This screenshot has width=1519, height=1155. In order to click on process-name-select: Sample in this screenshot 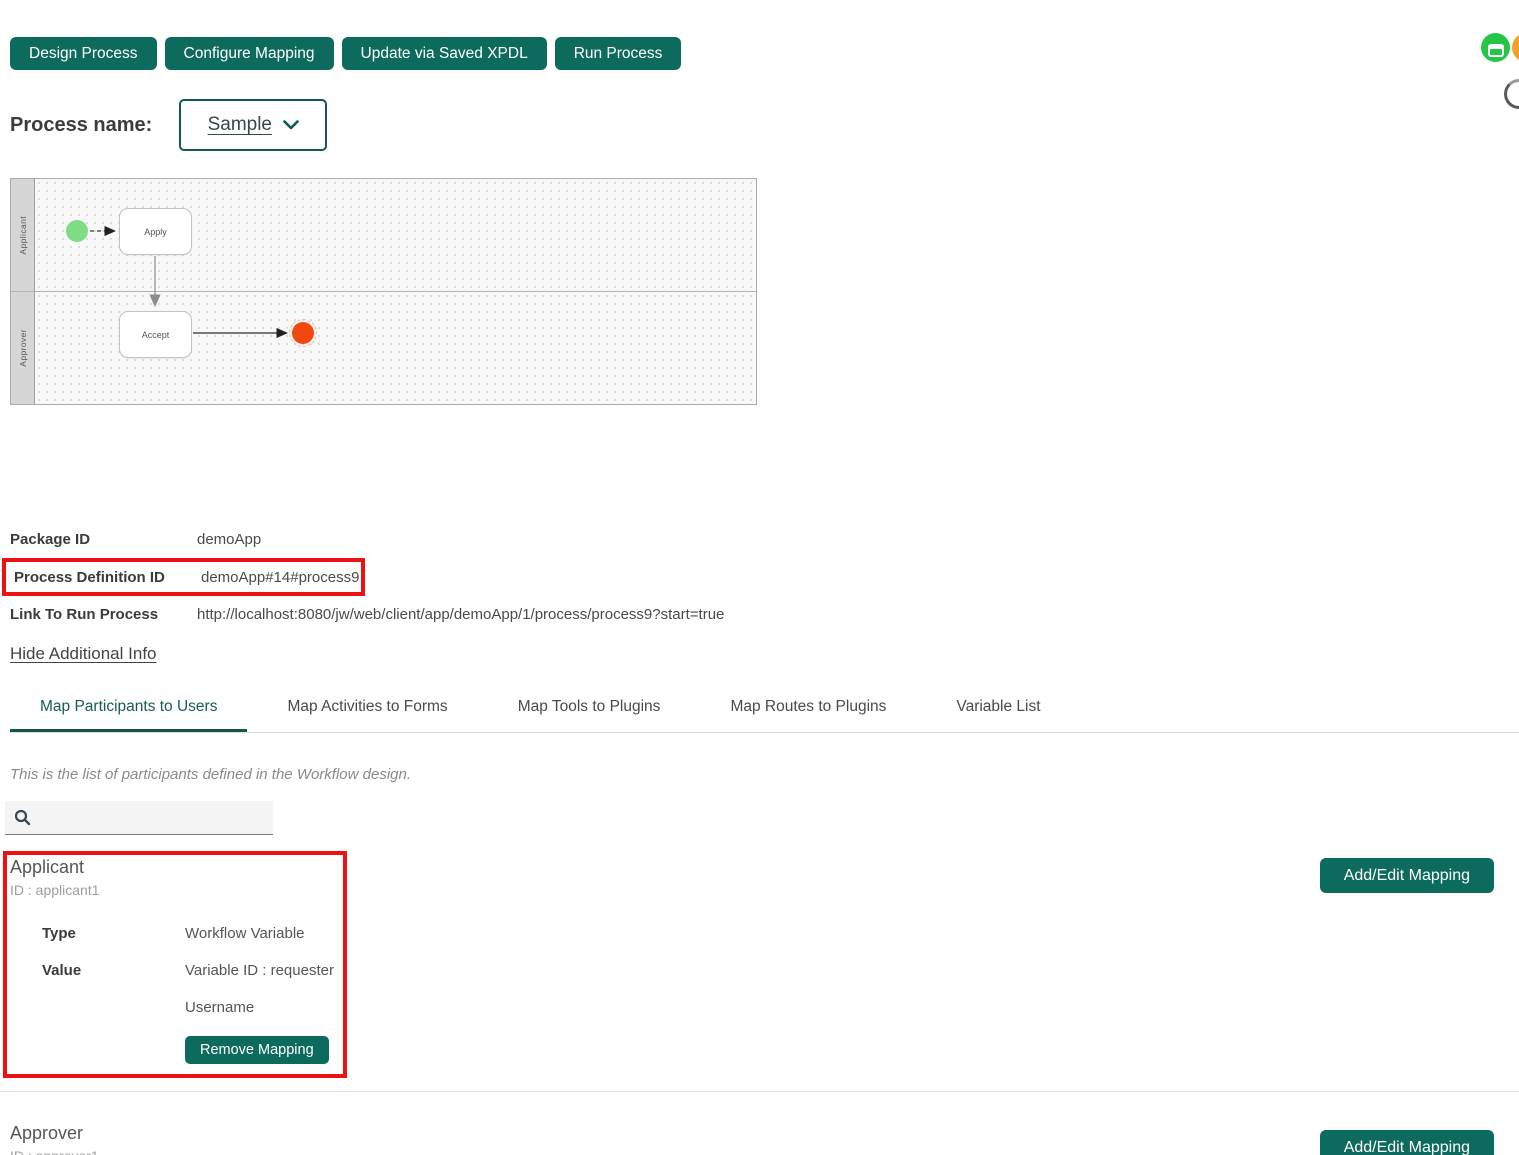, I will do `click(253, 125)`.